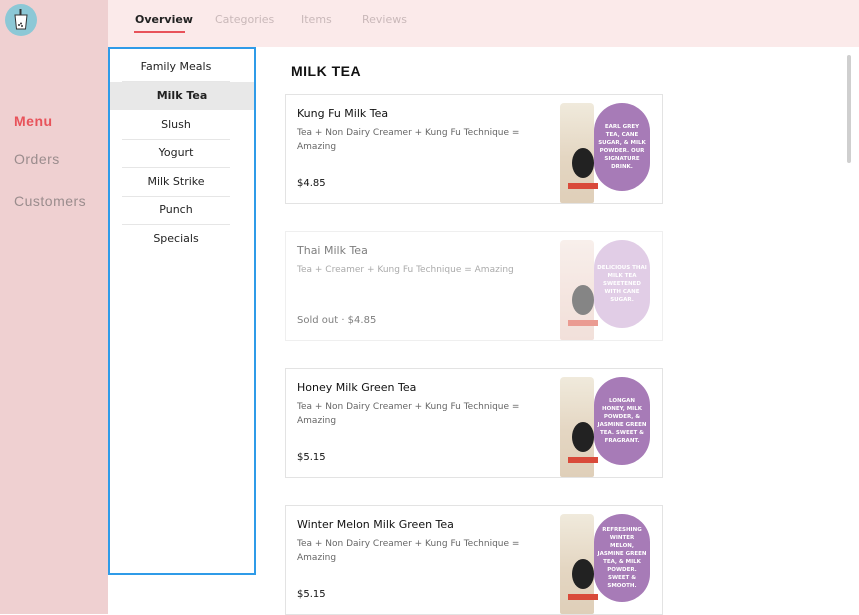  I want to click on tab-categories: Categories, so click(244, 19).